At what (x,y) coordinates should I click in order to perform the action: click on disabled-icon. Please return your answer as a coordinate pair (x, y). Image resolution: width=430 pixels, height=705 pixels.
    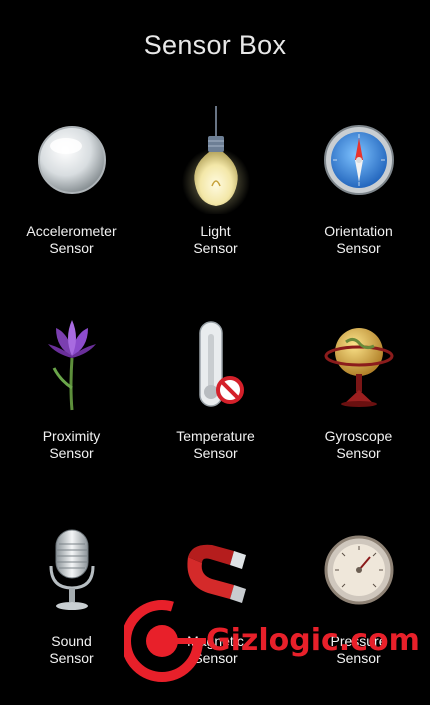
    Looking at the image, I should click on (229, 390).